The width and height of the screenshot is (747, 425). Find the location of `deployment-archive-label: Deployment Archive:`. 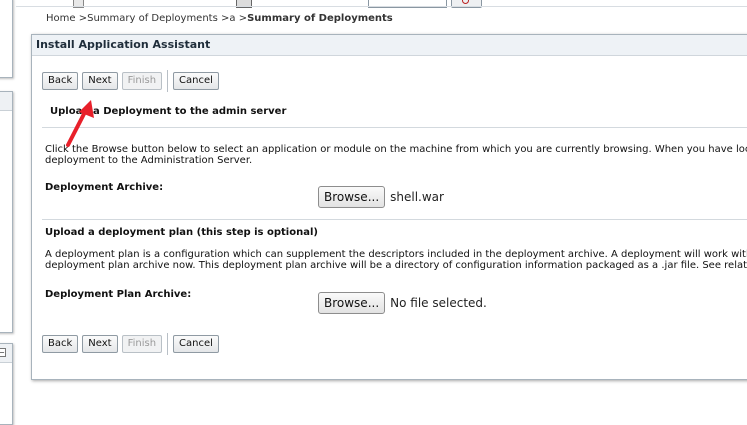

deployment-archive-label: Deployment Archive: is located at coordinates (104, 187).